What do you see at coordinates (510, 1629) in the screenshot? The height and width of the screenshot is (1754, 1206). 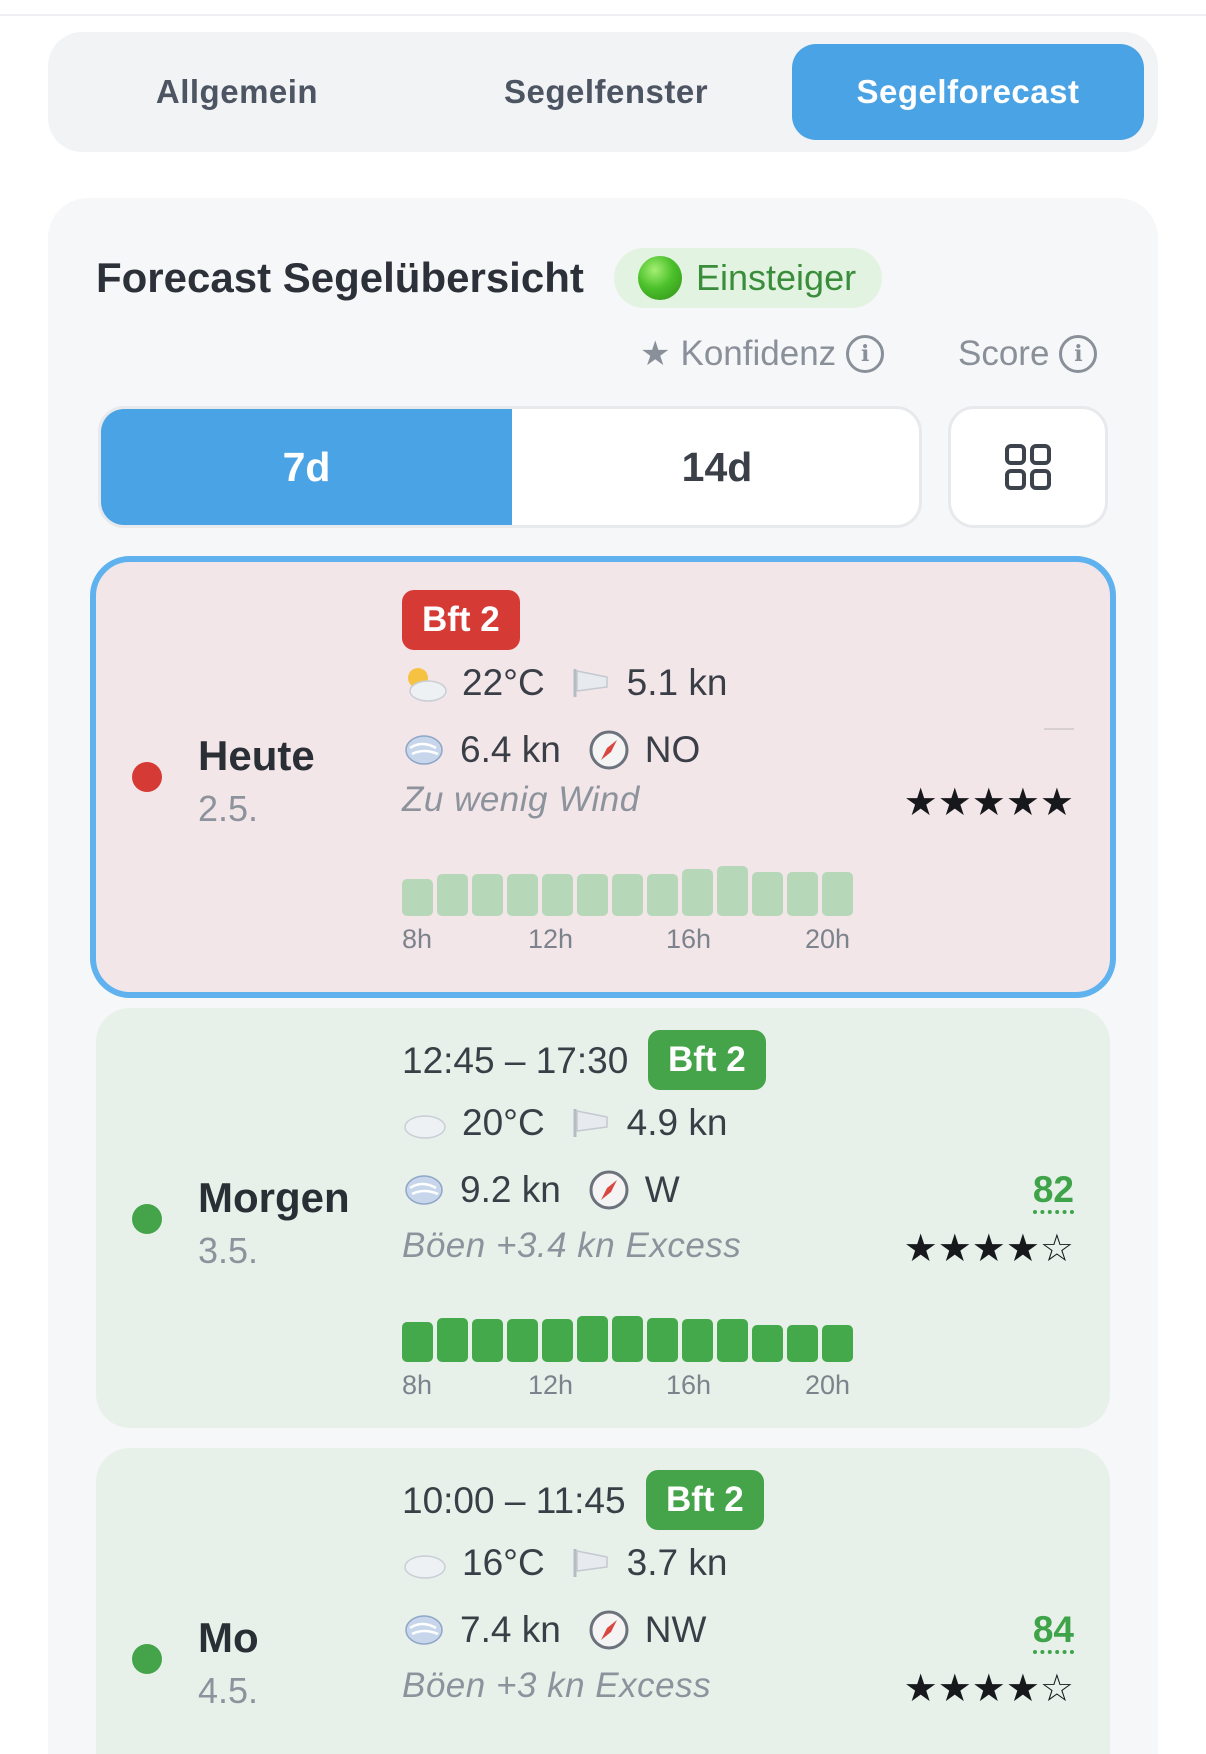 I see `gust-speed: 7.4 kn` at bounding box center [510, 1629].